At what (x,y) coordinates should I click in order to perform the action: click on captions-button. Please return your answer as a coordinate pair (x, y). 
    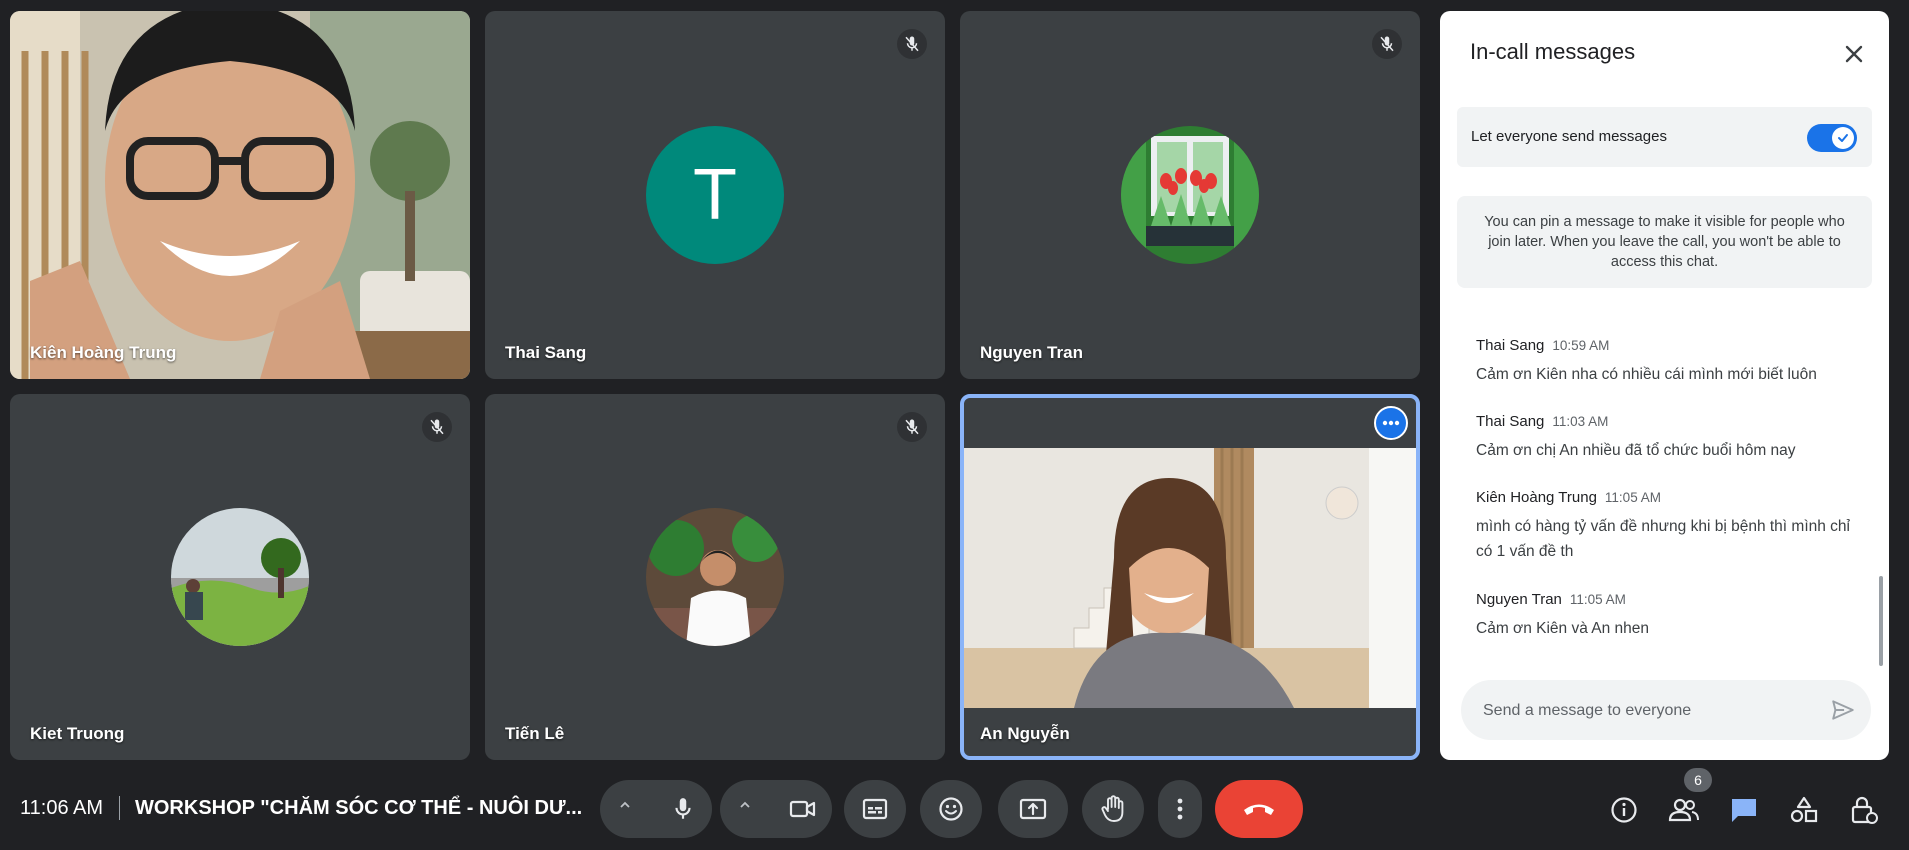
    Looking at the image, I should click on (875, 809).